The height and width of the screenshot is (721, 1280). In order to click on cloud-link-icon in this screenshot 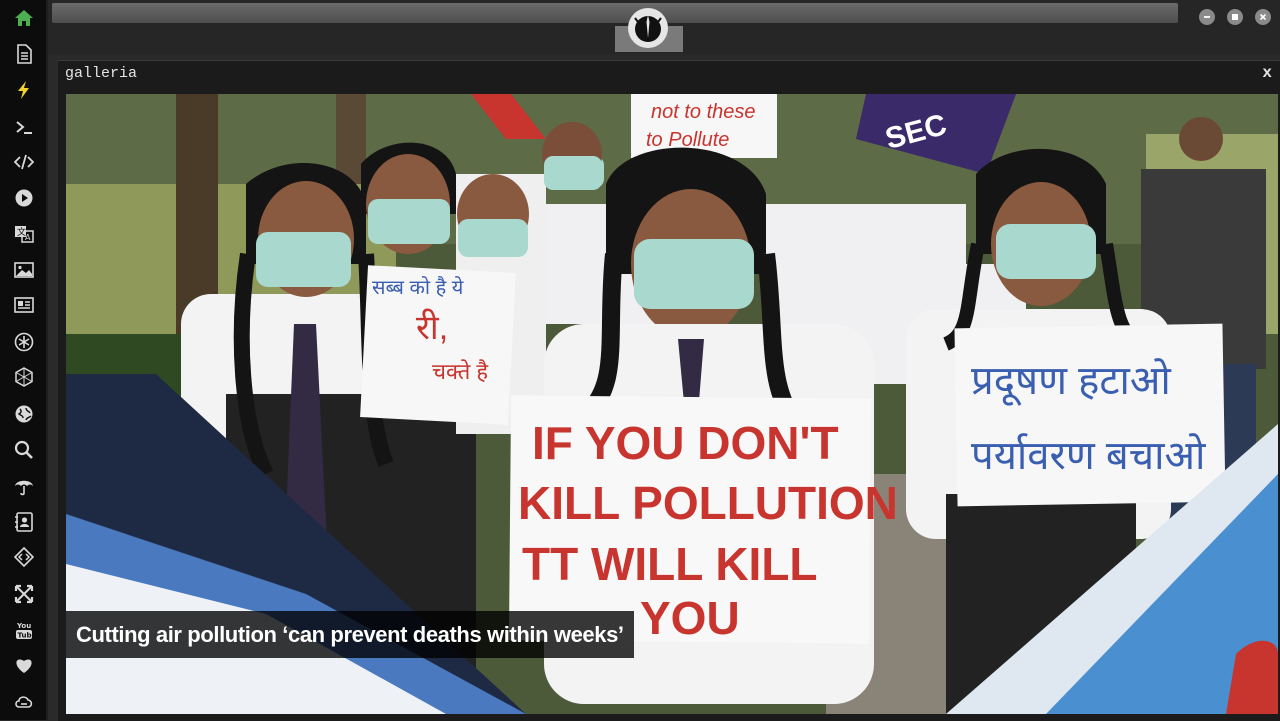, I will do `click(24, 702)`.